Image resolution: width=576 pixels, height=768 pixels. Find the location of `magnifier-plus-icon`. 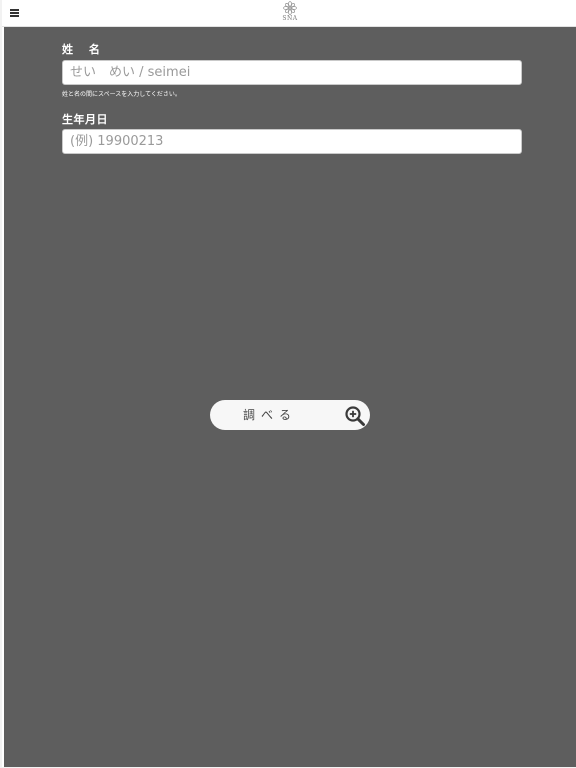

magnifier-plus-icon is located at coordinates (355, 416).